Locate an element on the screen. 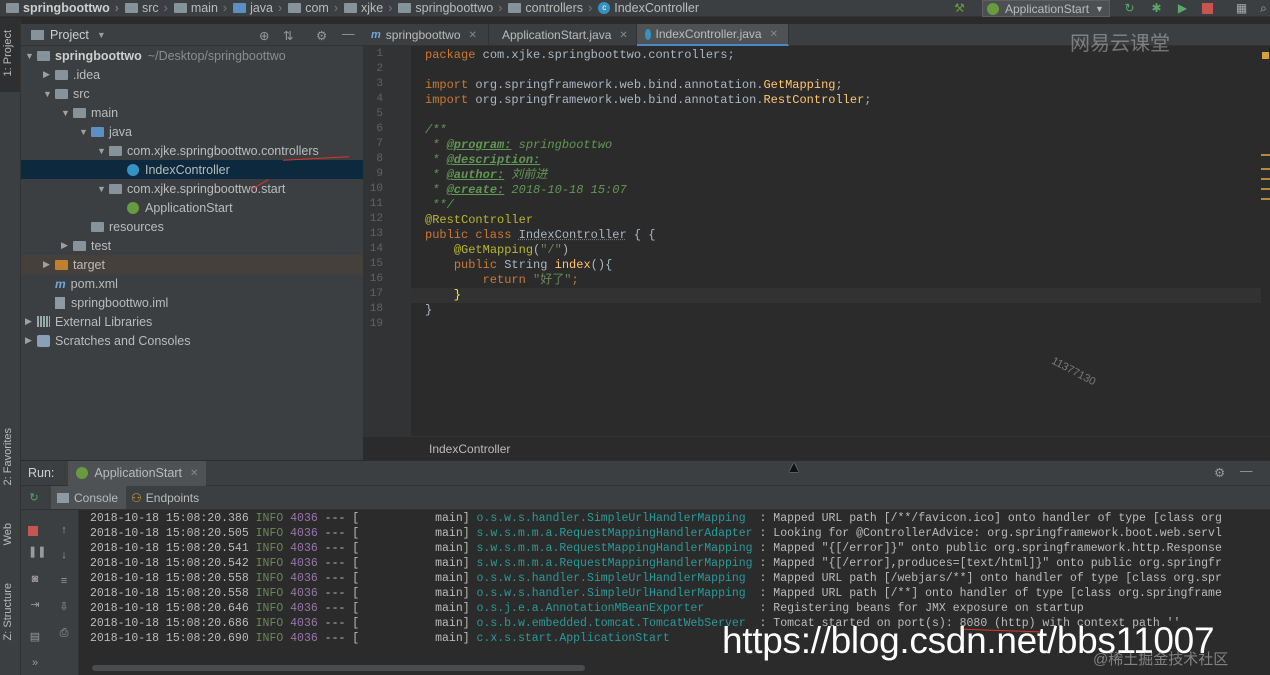 The width and height of the screenshot is (1270, 675). tree-item: m pom.xml is located at coordinates (192, 283).